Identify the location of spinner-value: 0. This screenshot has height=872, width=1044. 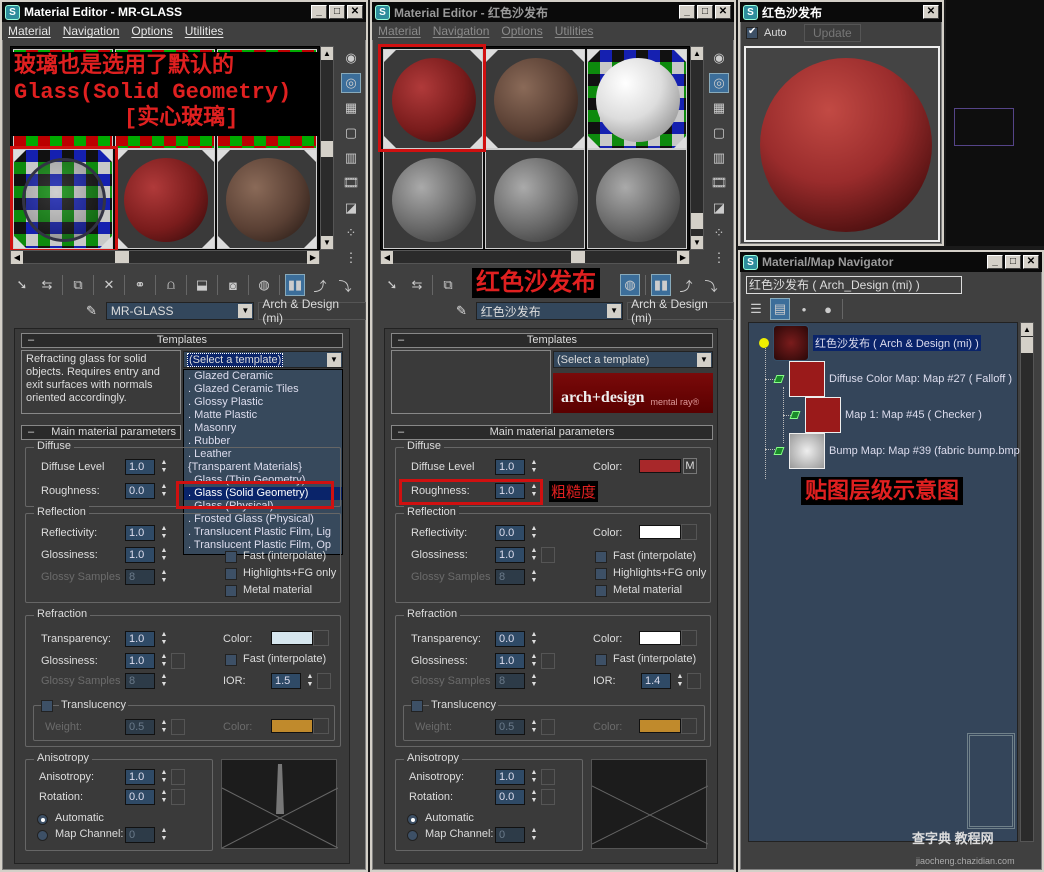
(510, 835).